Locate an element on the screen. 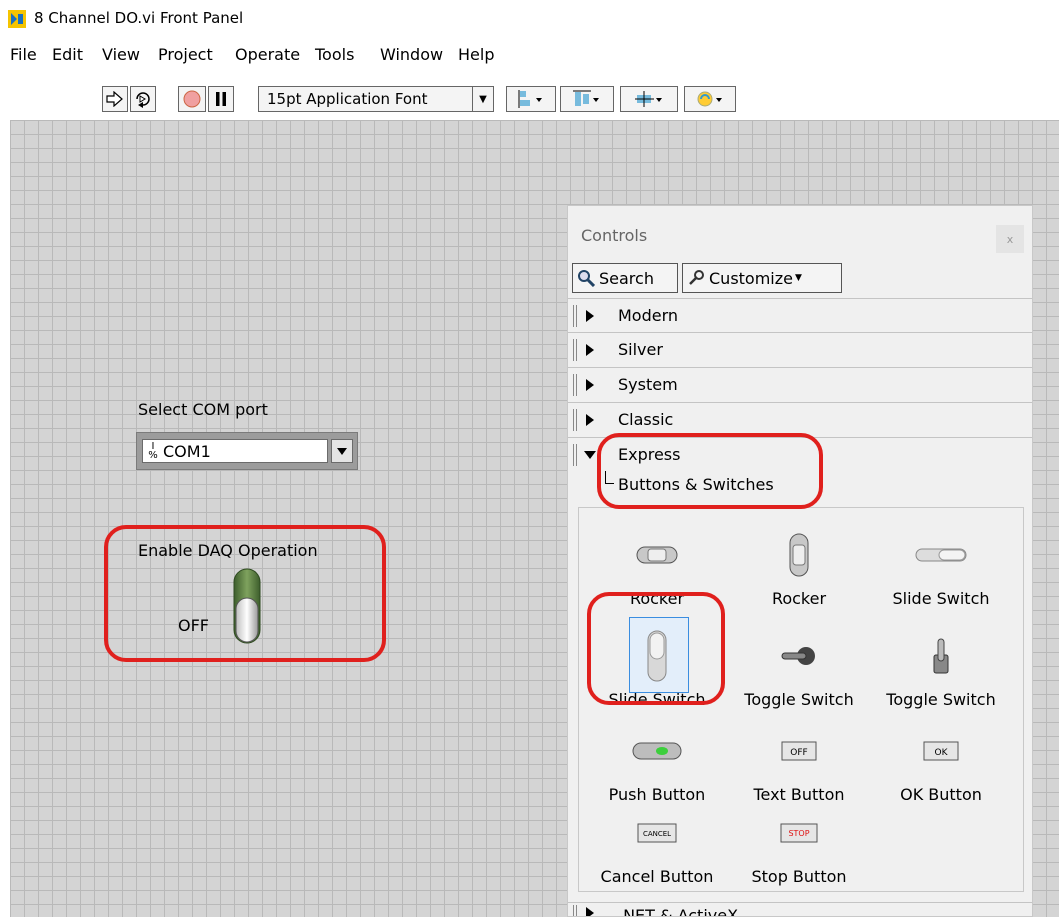  align-objects-button is located at coordinates (531, 99).